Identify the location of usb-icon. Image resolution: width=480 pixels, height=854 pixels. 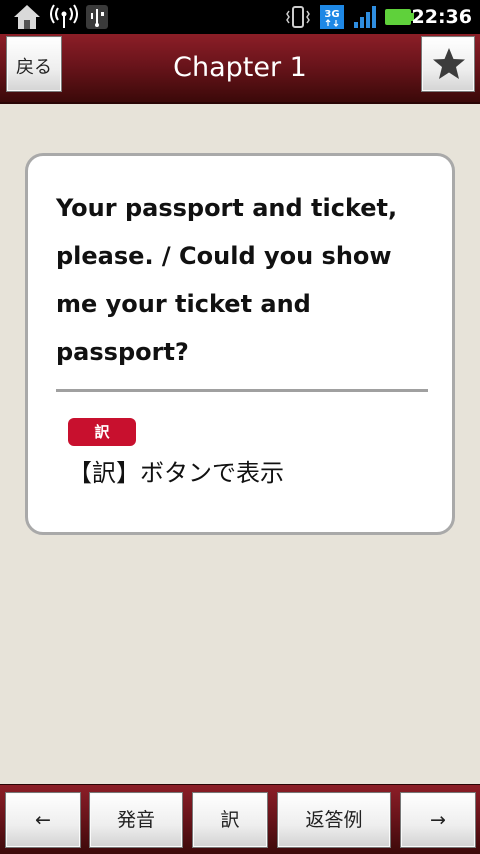
(97, 17).